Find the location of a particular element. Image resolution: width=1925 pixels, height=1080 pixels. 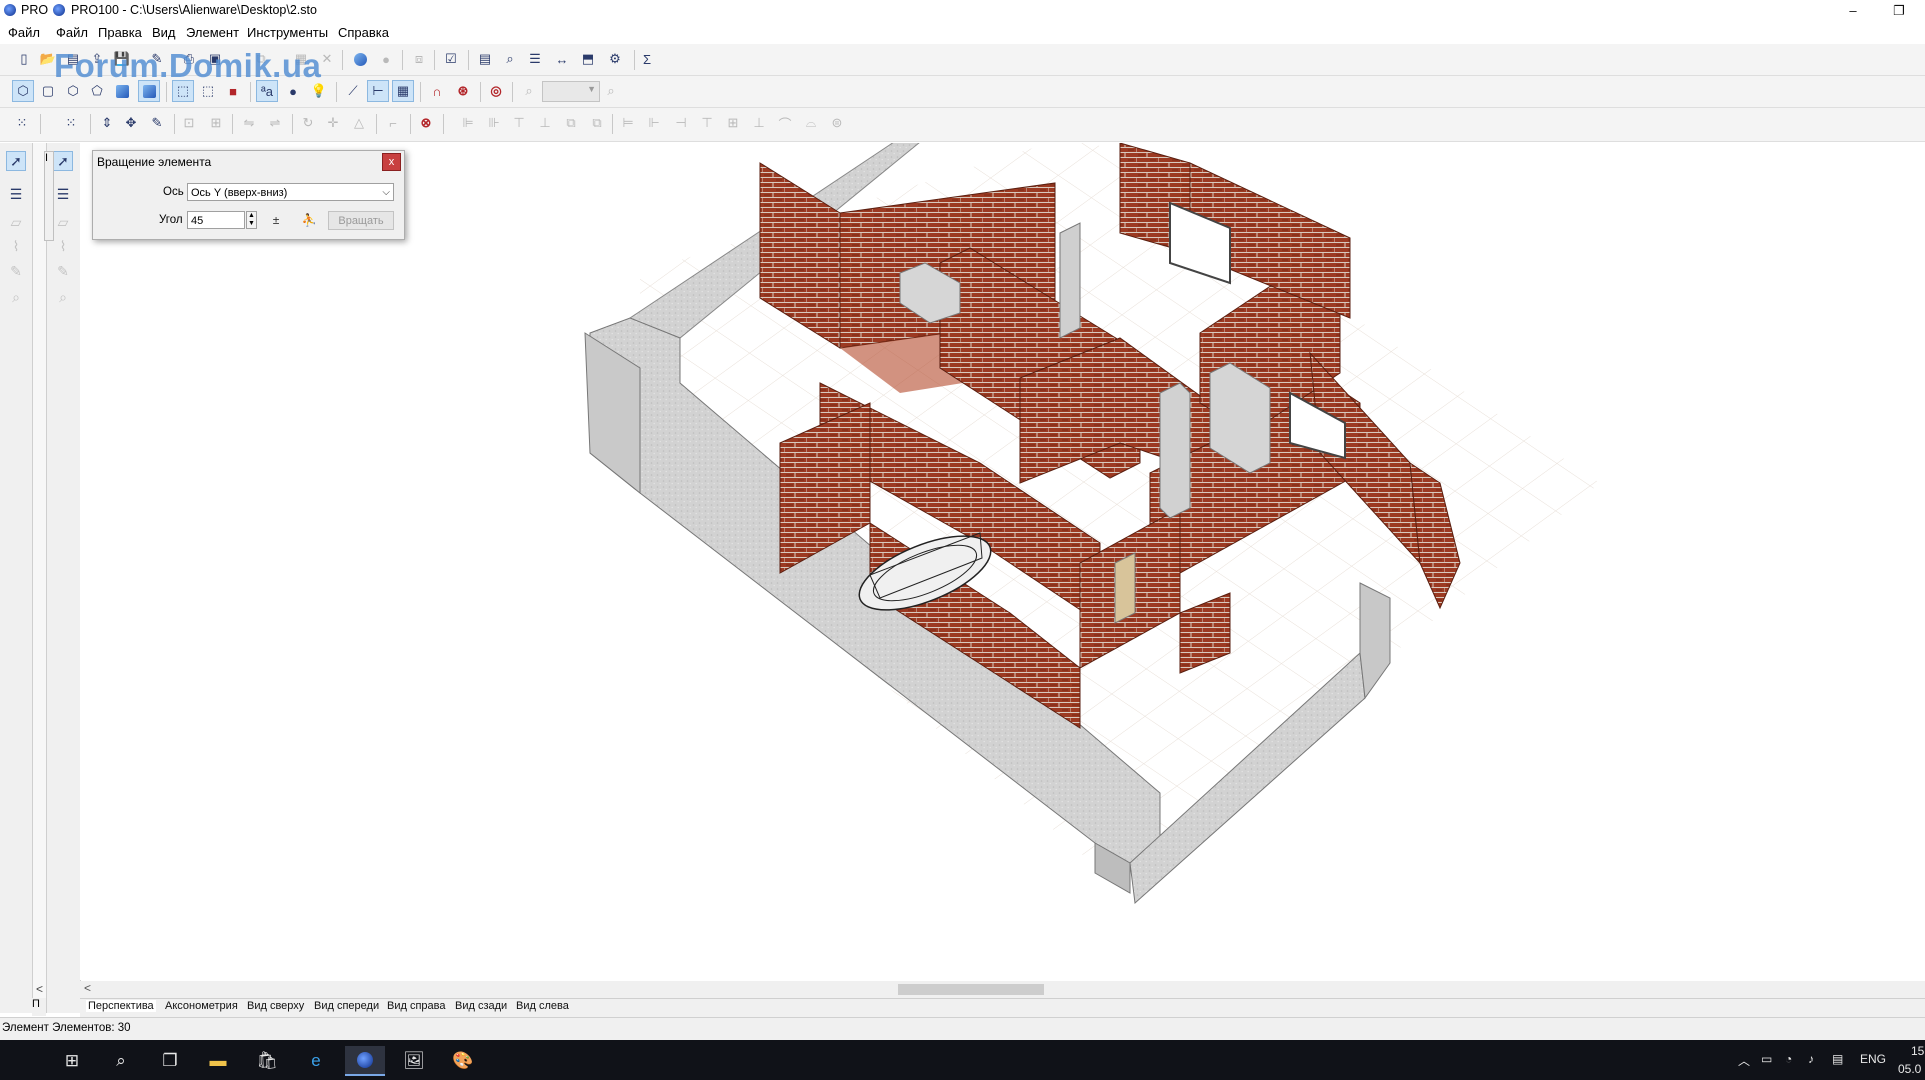

group-icon: ⧈ is located at coordinates (419, 59).